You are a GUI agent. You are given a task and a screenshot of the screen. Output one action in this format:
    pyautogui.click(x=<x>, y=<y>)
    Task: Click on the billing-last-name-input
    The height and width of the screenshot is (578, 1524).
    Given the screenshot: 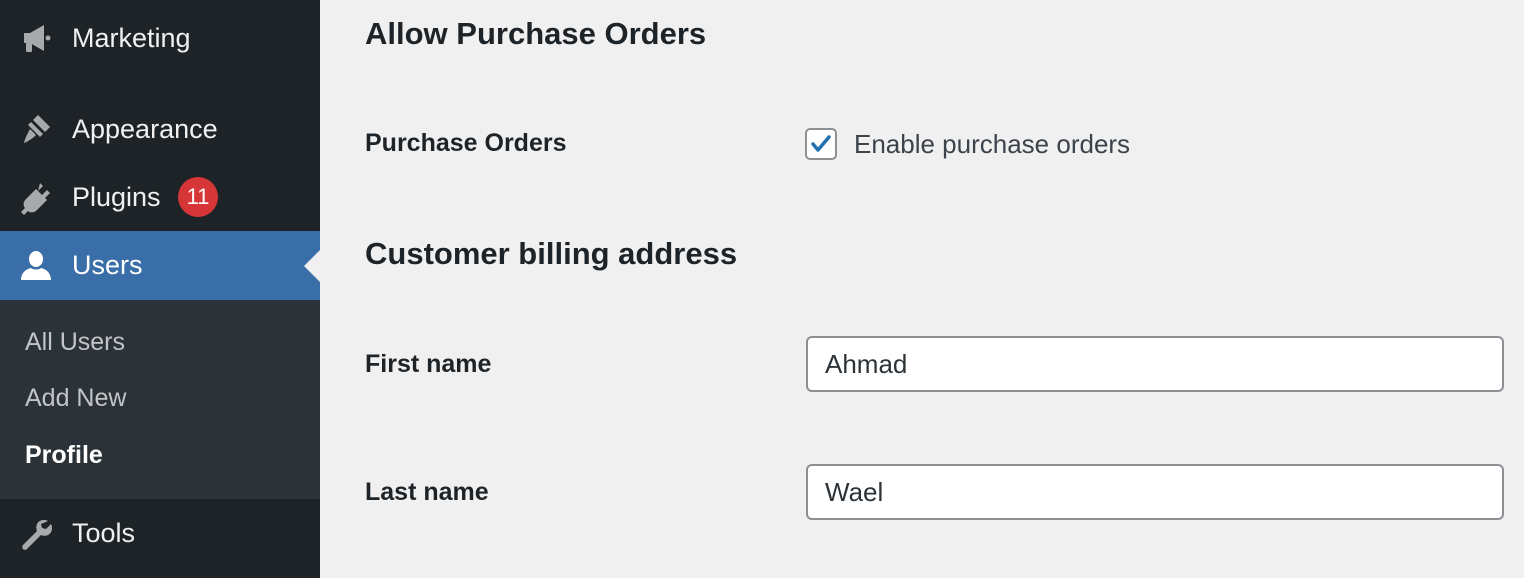 What is the action you would take?
    pyautogui.click(x=1155, y=492)
    